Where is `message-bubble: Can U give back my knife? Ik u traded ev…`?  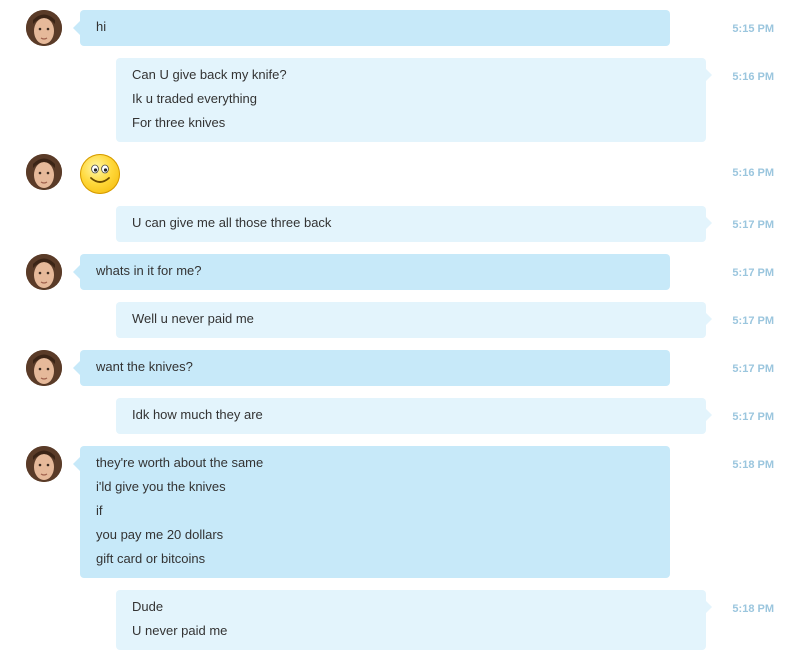 message-bubble: Can U give back my knife? Ik u traded ev… is located at coordinates (414, 100).